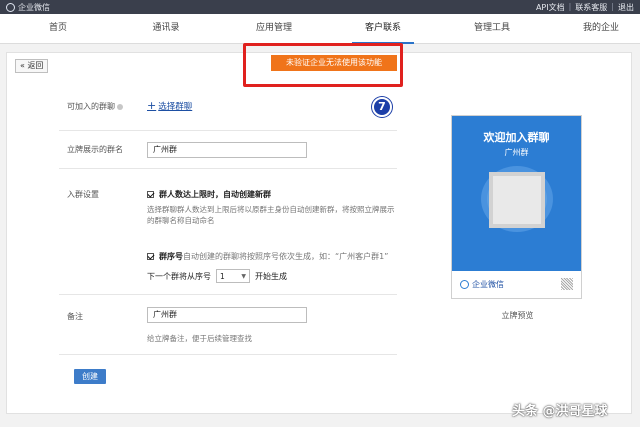  Describe the element at coordinates (152, 105) in the screenshot. I see `plus-icon: +` at that location.